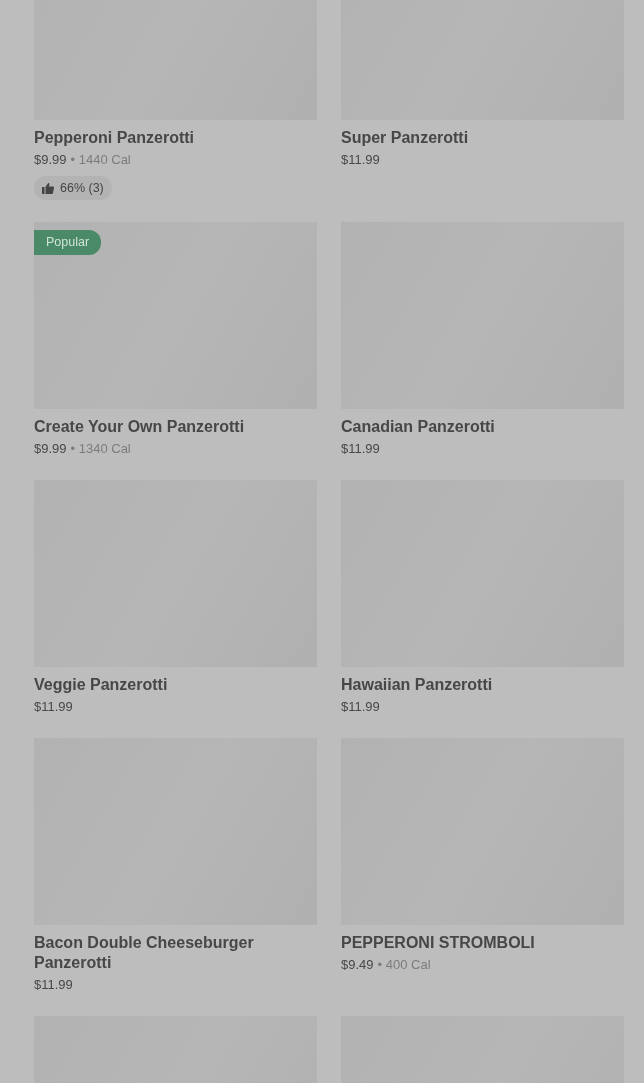 This screenshot has height=1083, width=644. I want to click on calories: • 400 Cal, so click(404, 965).